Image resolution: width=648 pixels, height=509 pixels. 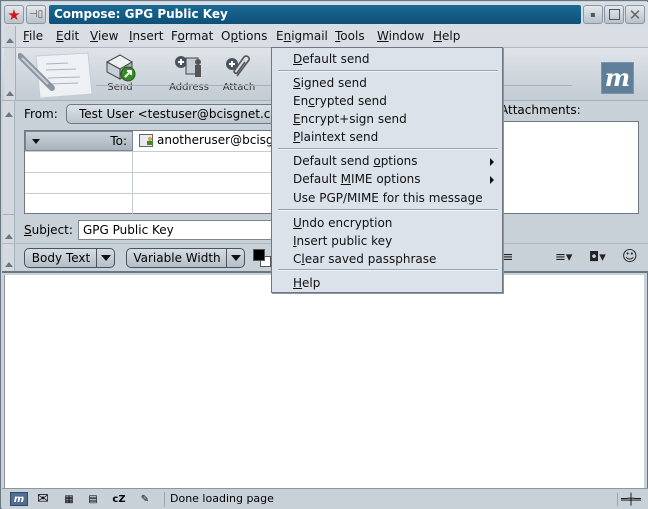 What do you see at coordinates (563, 257) in the screenshot?
I see `align-icon: ≡▾` at bounding box center [563, 257].